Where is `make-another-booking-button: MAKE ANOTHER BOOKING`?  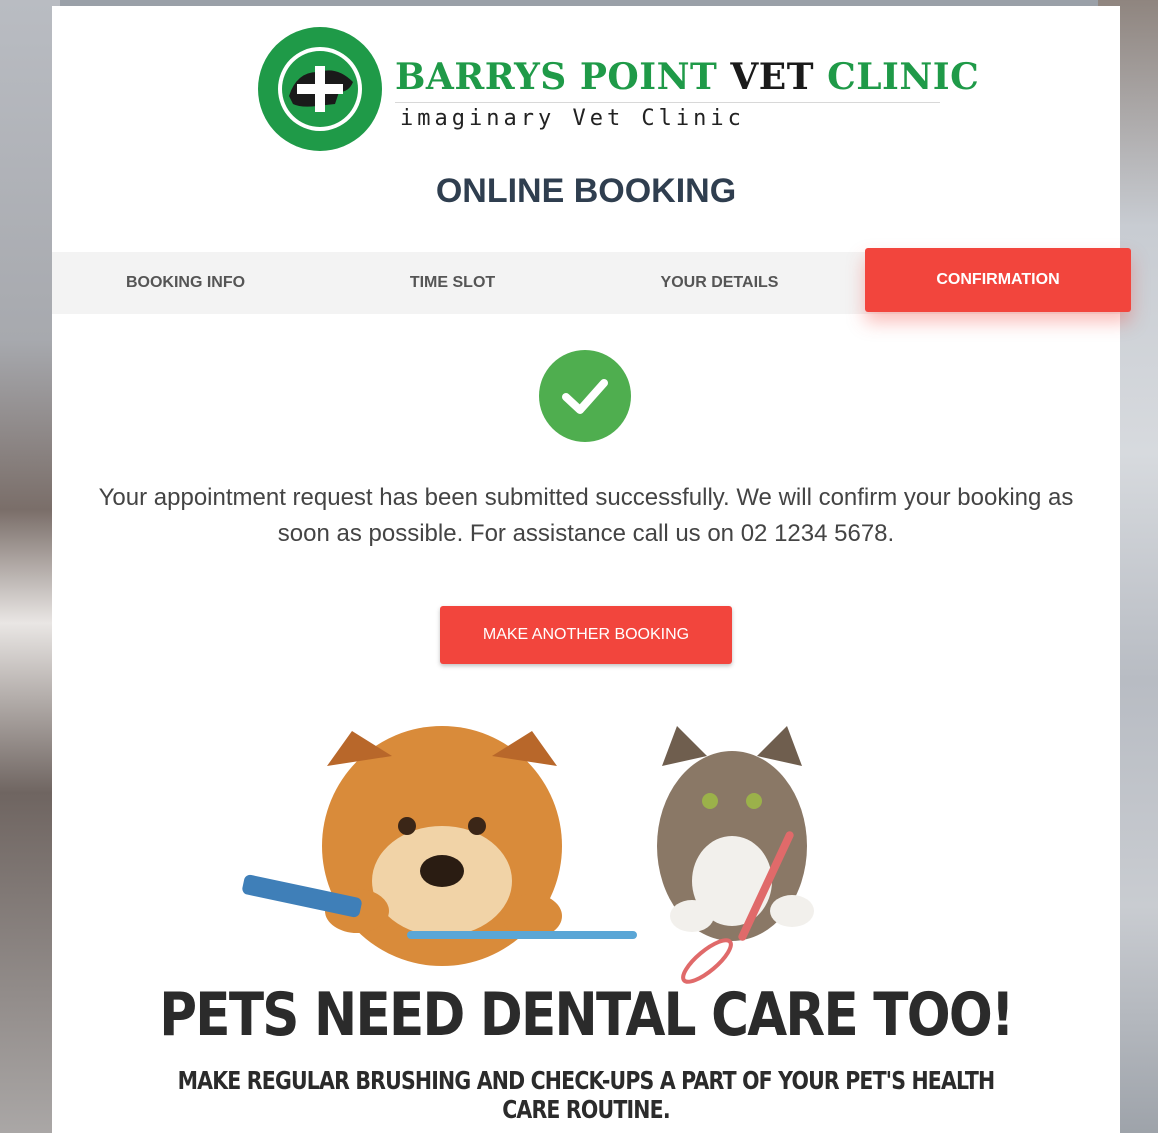 make-another-booking-button: MAKE ANOTHER BOOKING is located at coordinates (586, 635).